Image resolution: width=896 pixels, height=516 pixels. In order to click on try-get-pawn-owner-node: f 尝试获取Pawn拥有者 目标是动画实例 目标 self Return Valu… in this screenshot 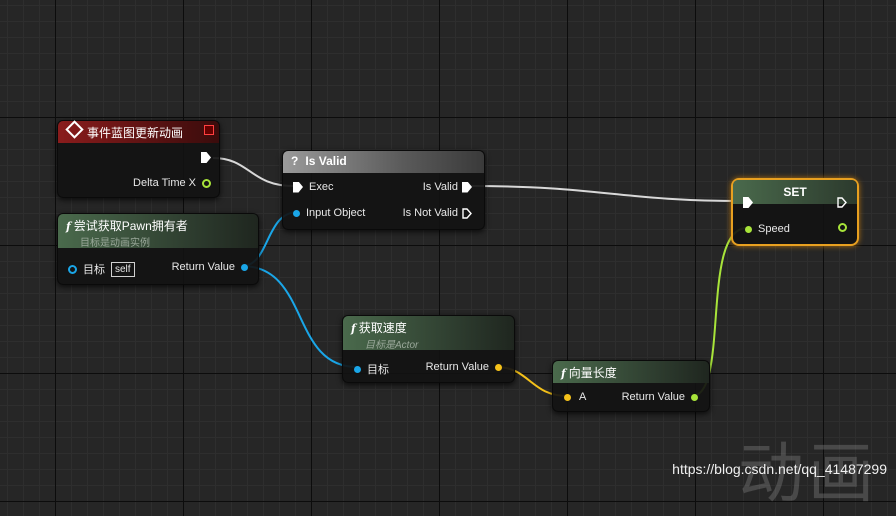, I will do `click(158, 249)`.